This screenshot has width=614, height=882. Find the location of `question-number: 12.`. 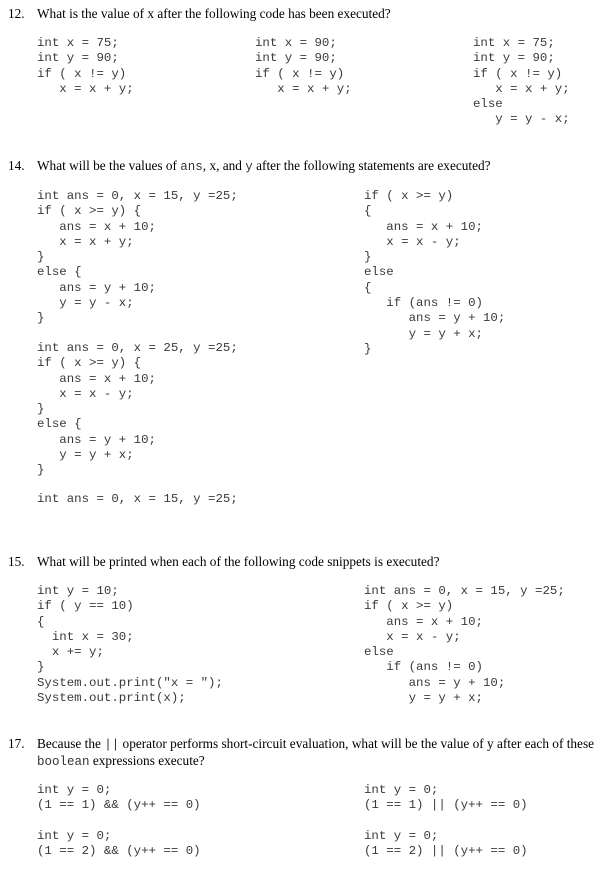

question-number: 12. is located at coordinates (16, 13).